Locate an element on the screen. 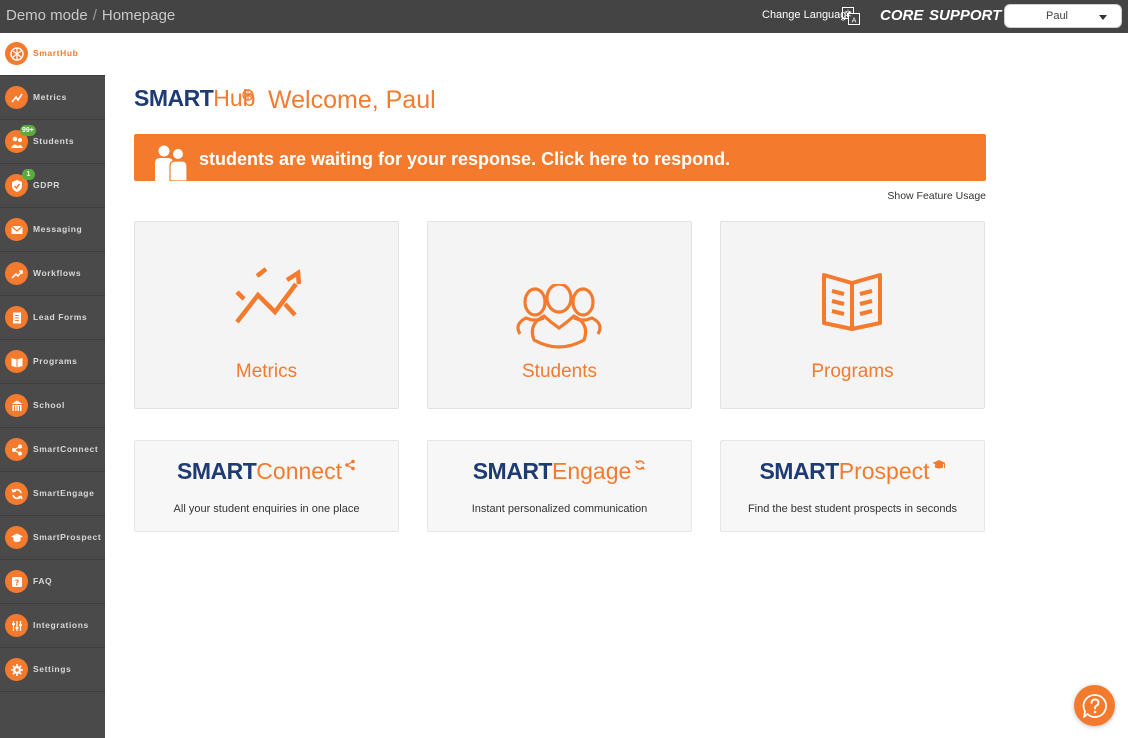 Image resolution: width=1128 pixels, height=738 pixels. sidebar-item-label: Lead Forms is located at coordinates (60, 317).